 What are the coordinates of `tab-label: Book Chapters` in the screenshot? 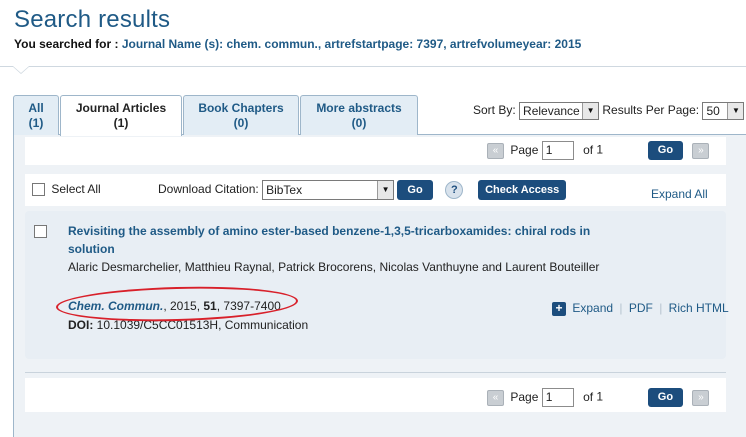 It's located at (241, 108).